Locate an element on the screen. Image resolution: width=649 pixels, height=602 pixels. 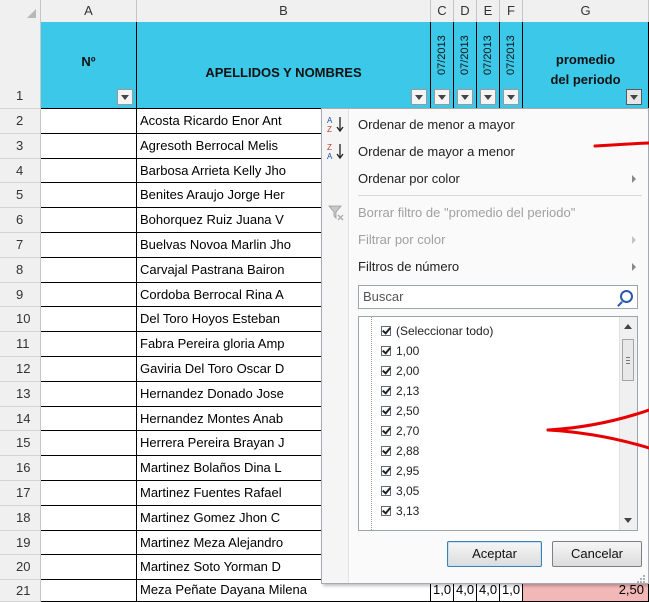
row-header: 13 is located at coordinates (20, 394).